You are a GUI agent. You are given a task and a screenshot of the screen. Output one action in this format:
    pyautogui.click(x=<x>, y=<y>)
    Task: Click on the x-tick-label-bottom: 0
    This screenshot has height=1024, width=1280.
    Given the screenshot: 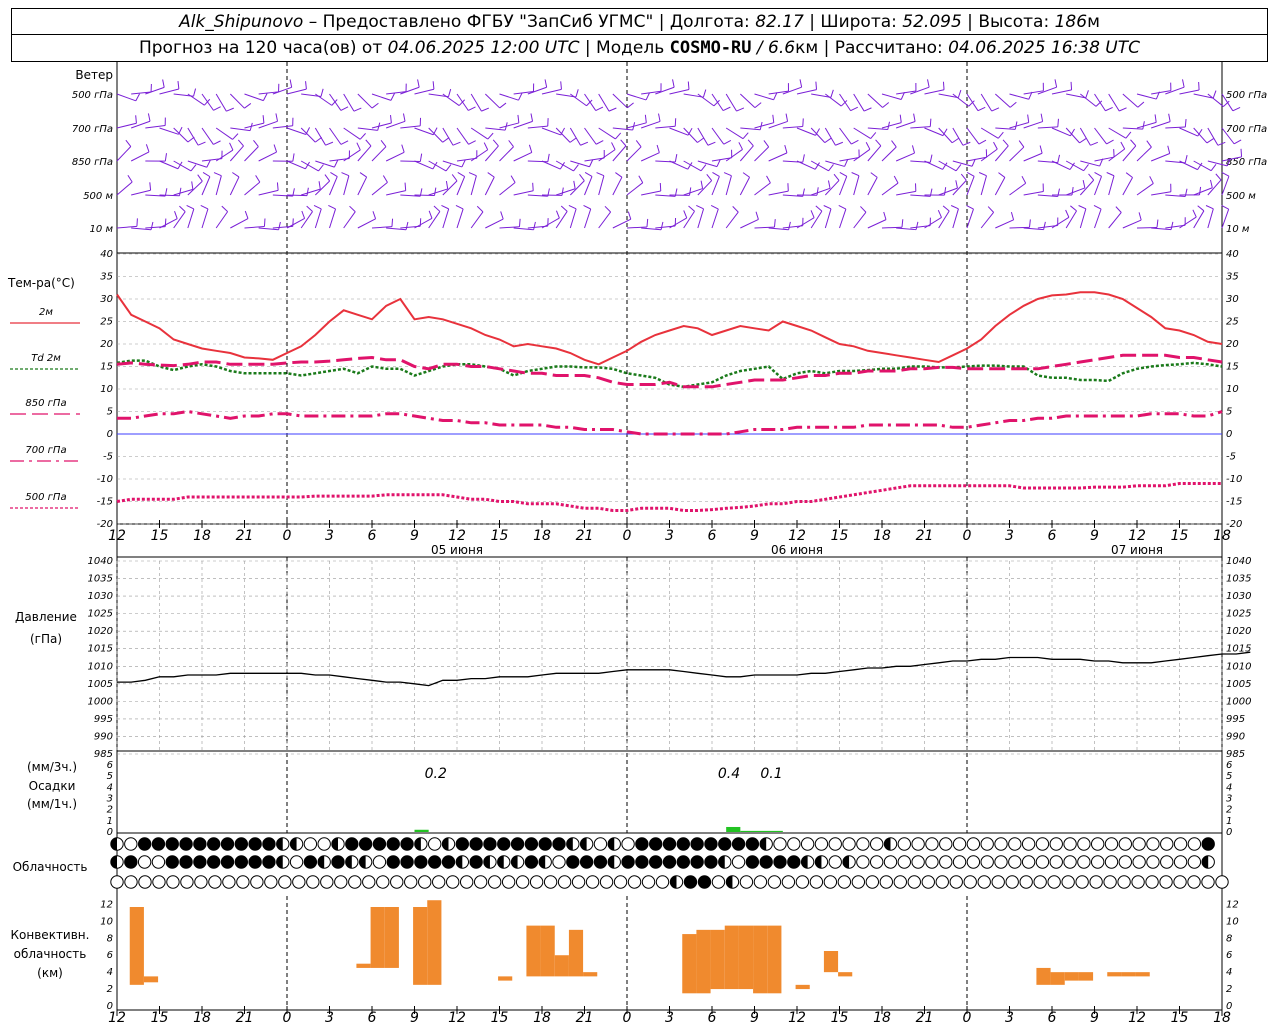 What is the action you would take?
    pyautogui.click(x=967, y=1017)
    